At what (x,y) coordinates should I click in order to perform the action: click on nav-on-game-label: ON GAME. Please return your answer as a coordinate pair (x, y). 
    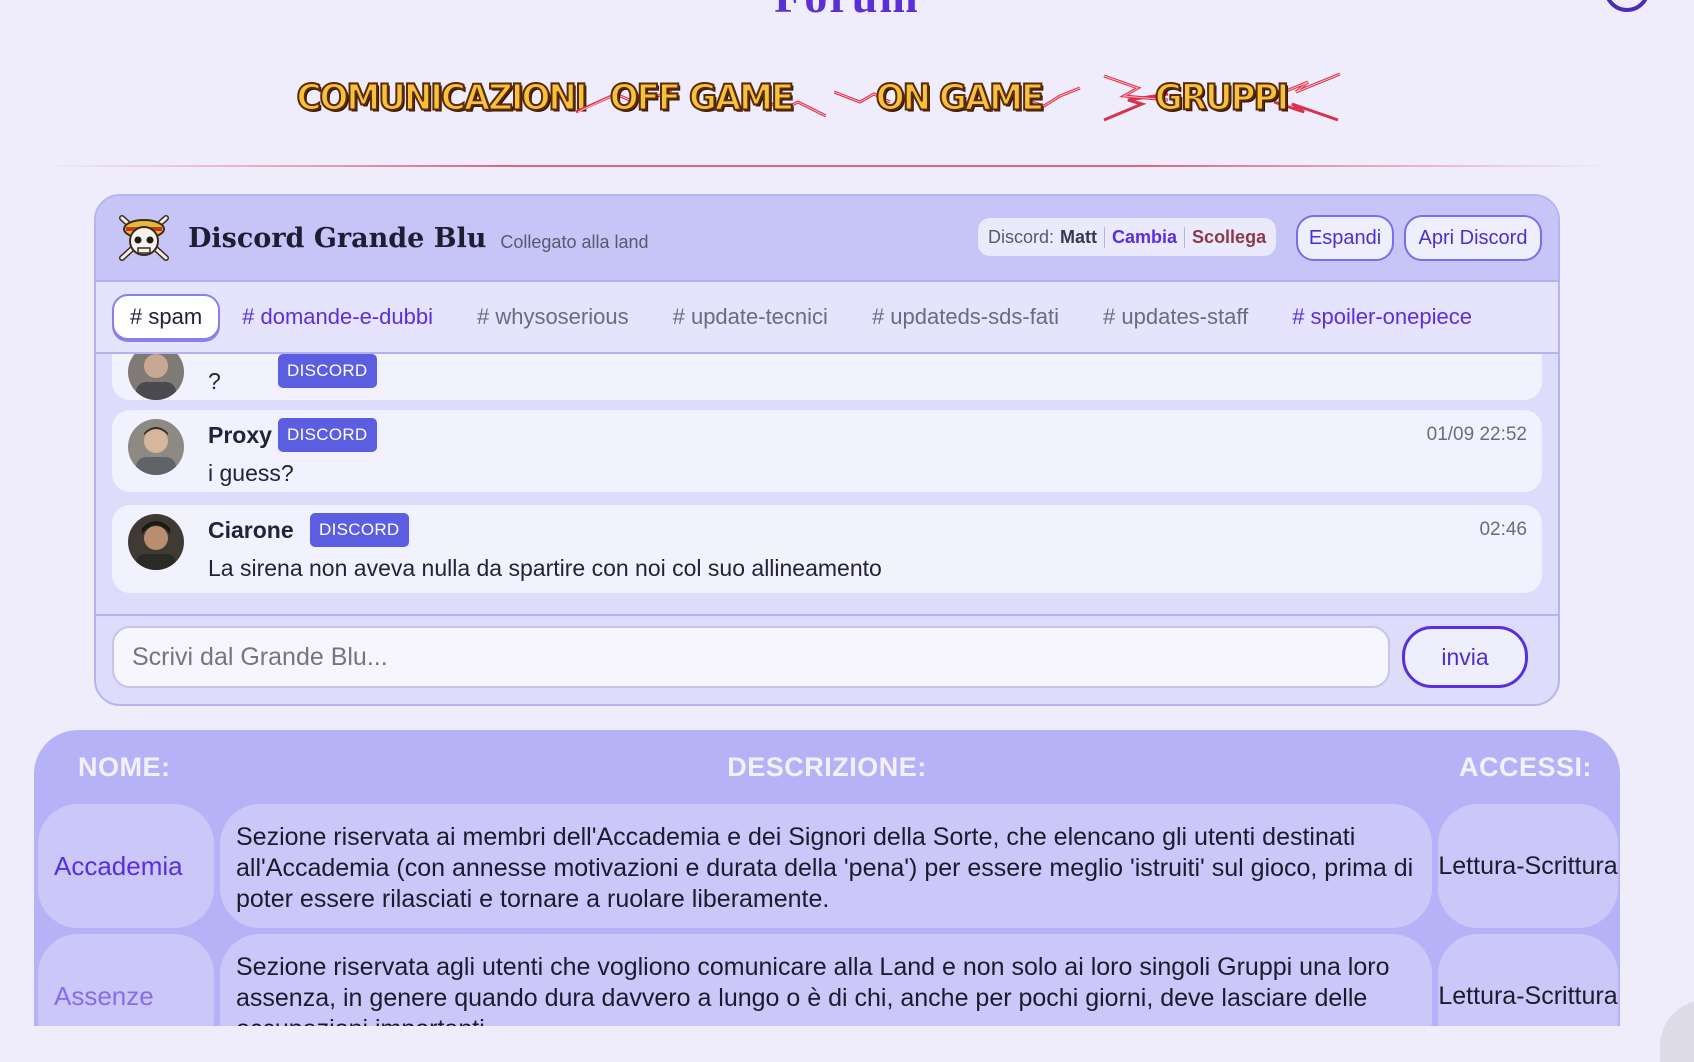
    Looking at the image, I should click on (960, 98).